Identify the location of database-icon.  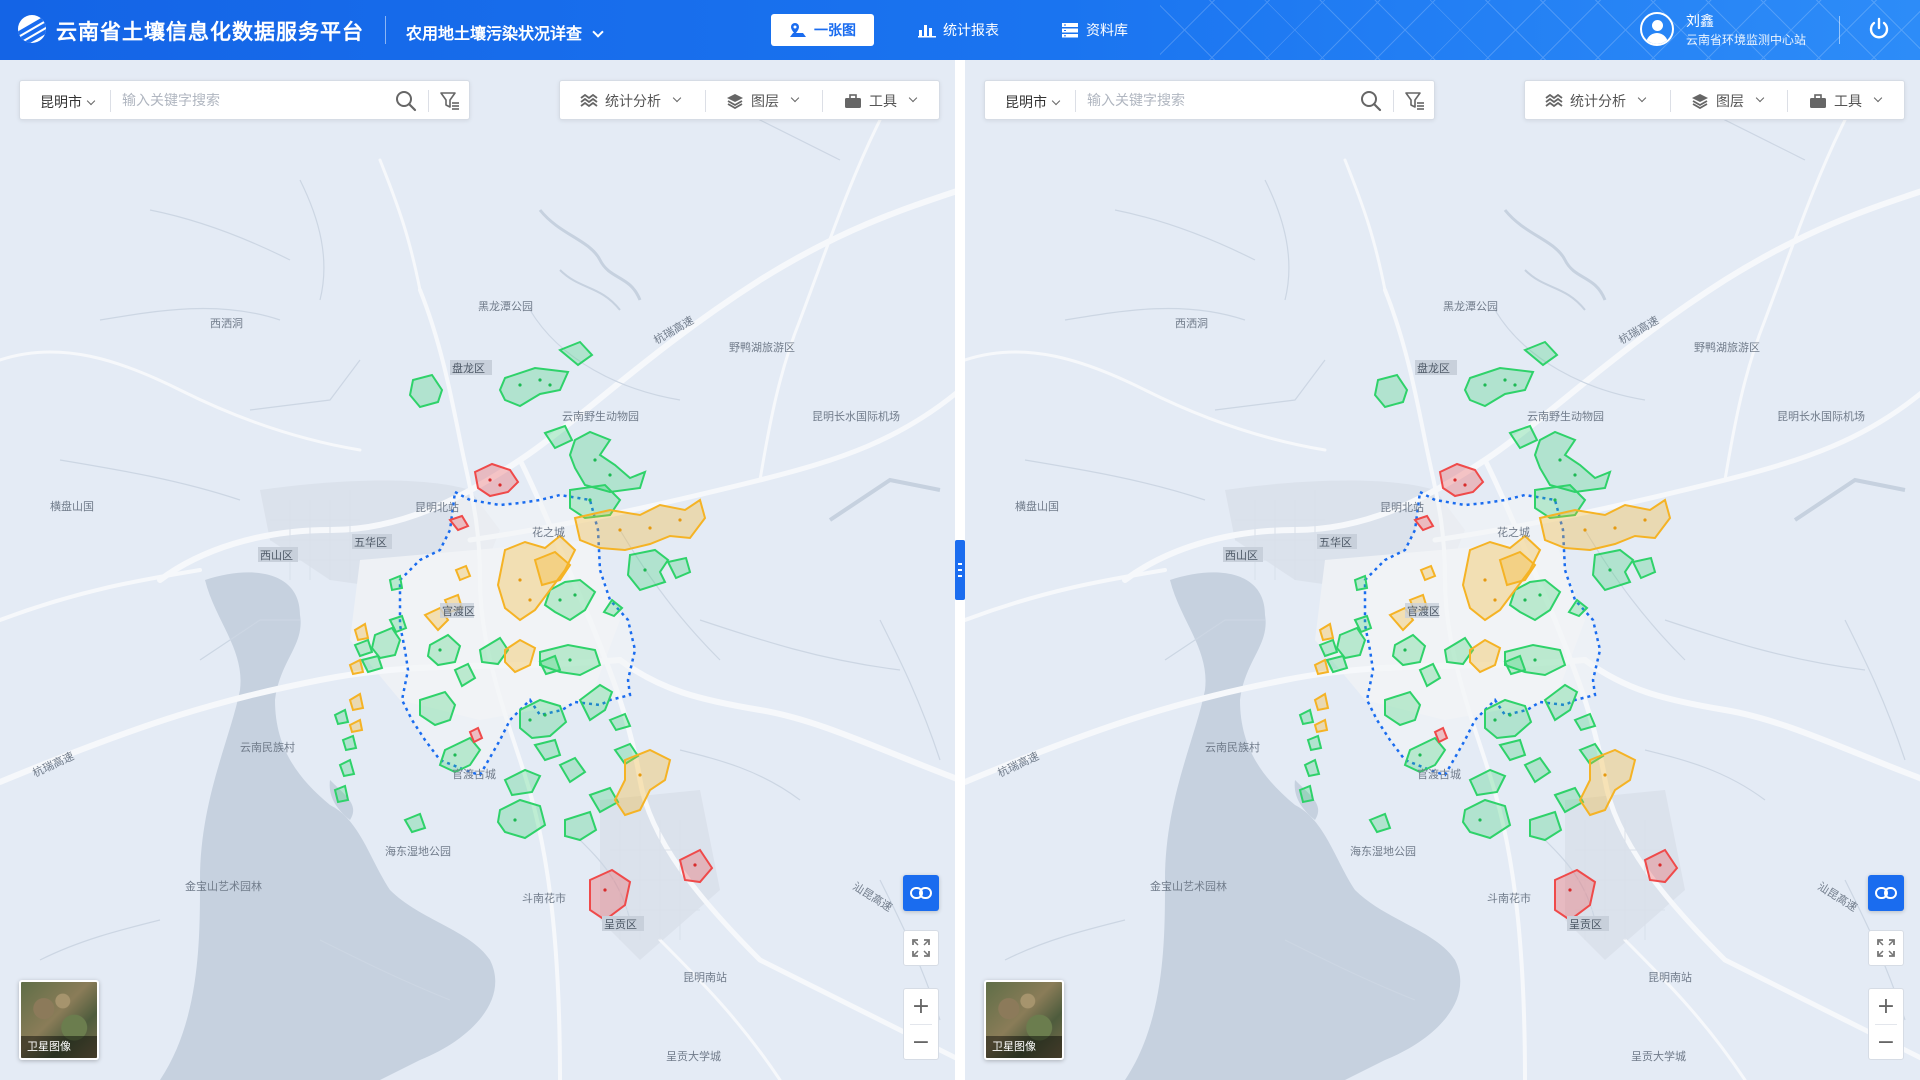
(1070, 30).